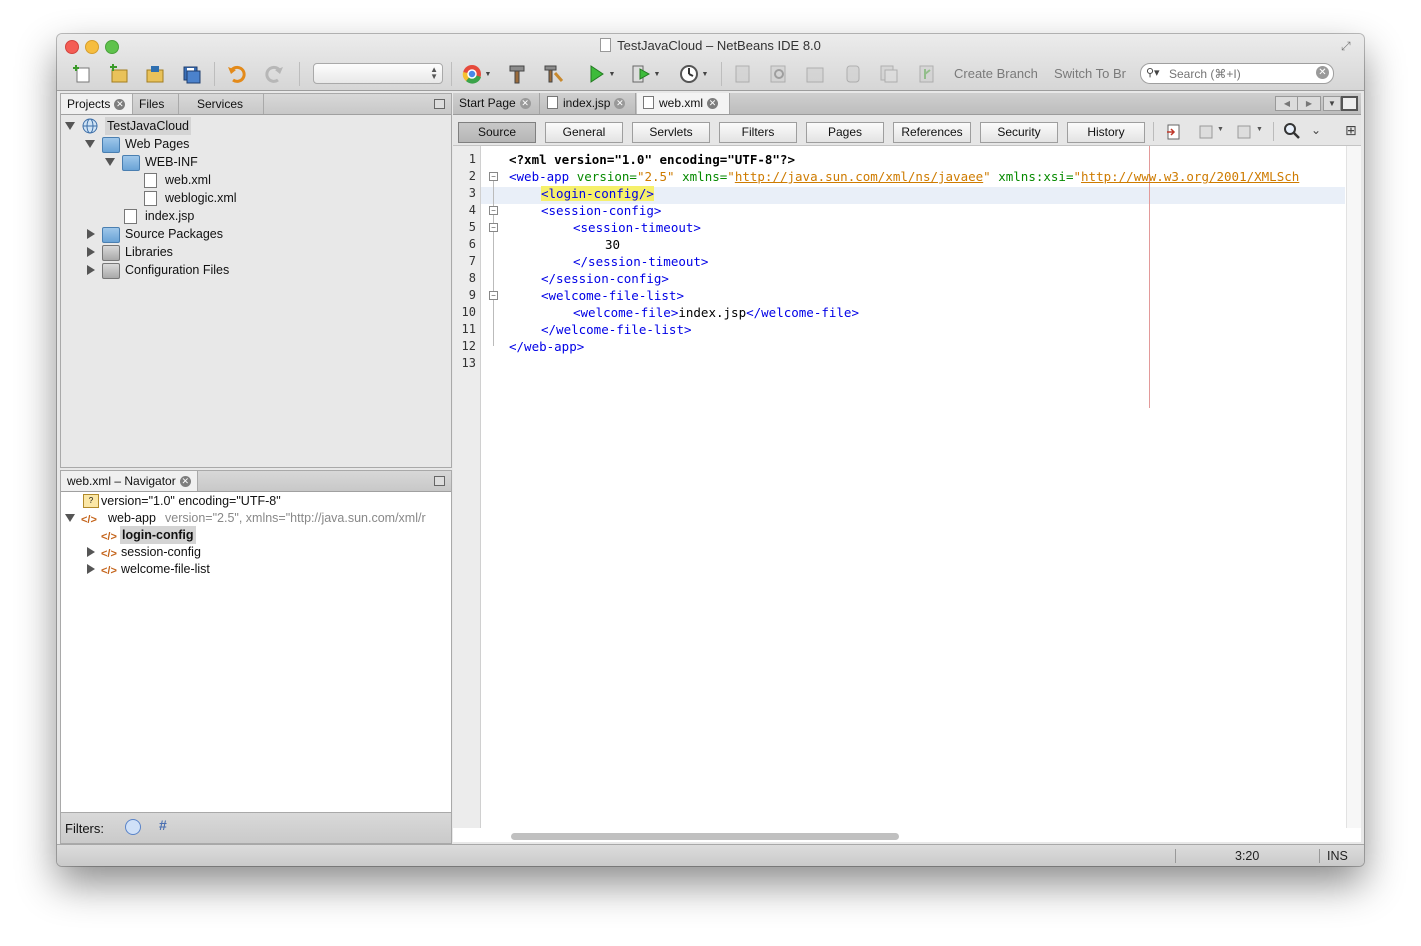  What do you see at coordinates (1348, 46) in the screenshot?
I see `fullscreen-icon: ⤢` at bounding box center [1348, 46].